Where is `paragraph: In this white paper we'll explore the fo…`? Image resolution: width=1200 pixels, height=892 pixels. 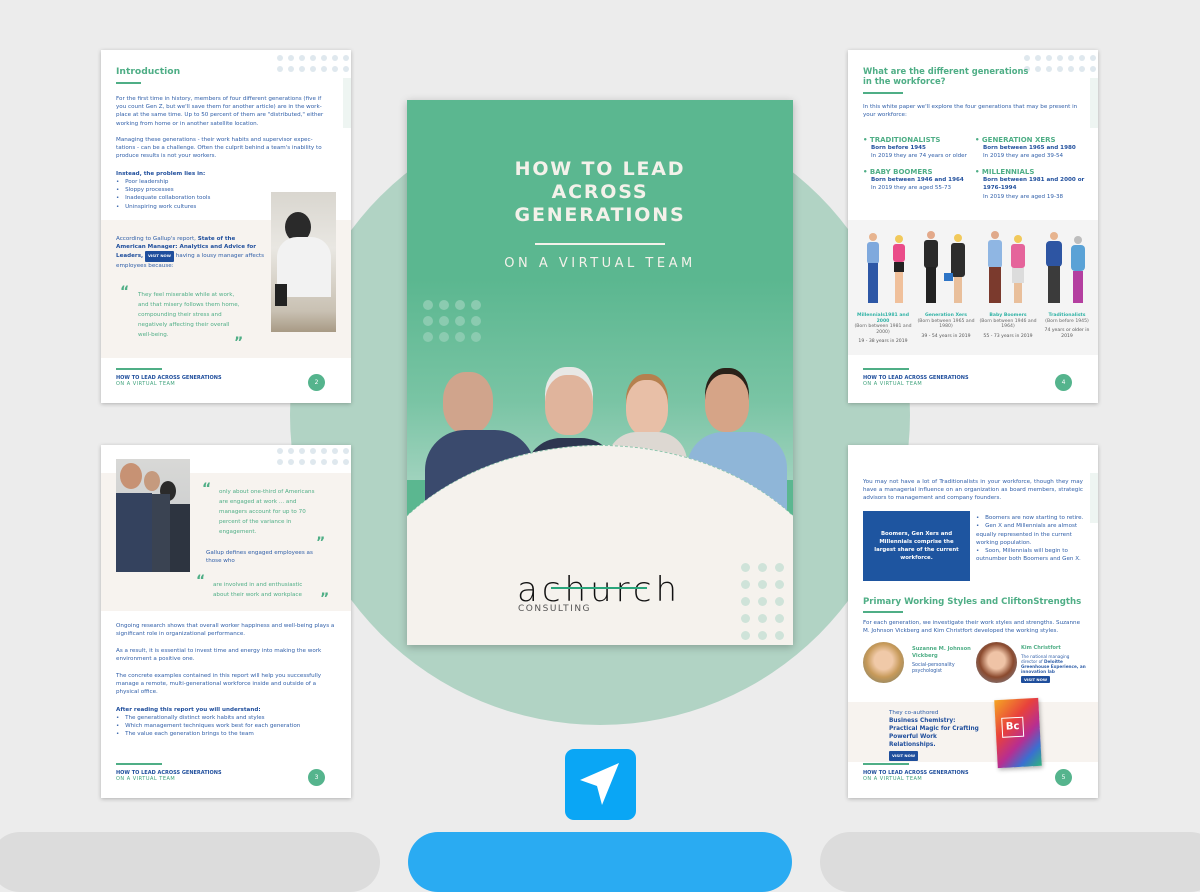
paragraph: In this white paper we'll explore the fo… is located at coordinates (970, 111).